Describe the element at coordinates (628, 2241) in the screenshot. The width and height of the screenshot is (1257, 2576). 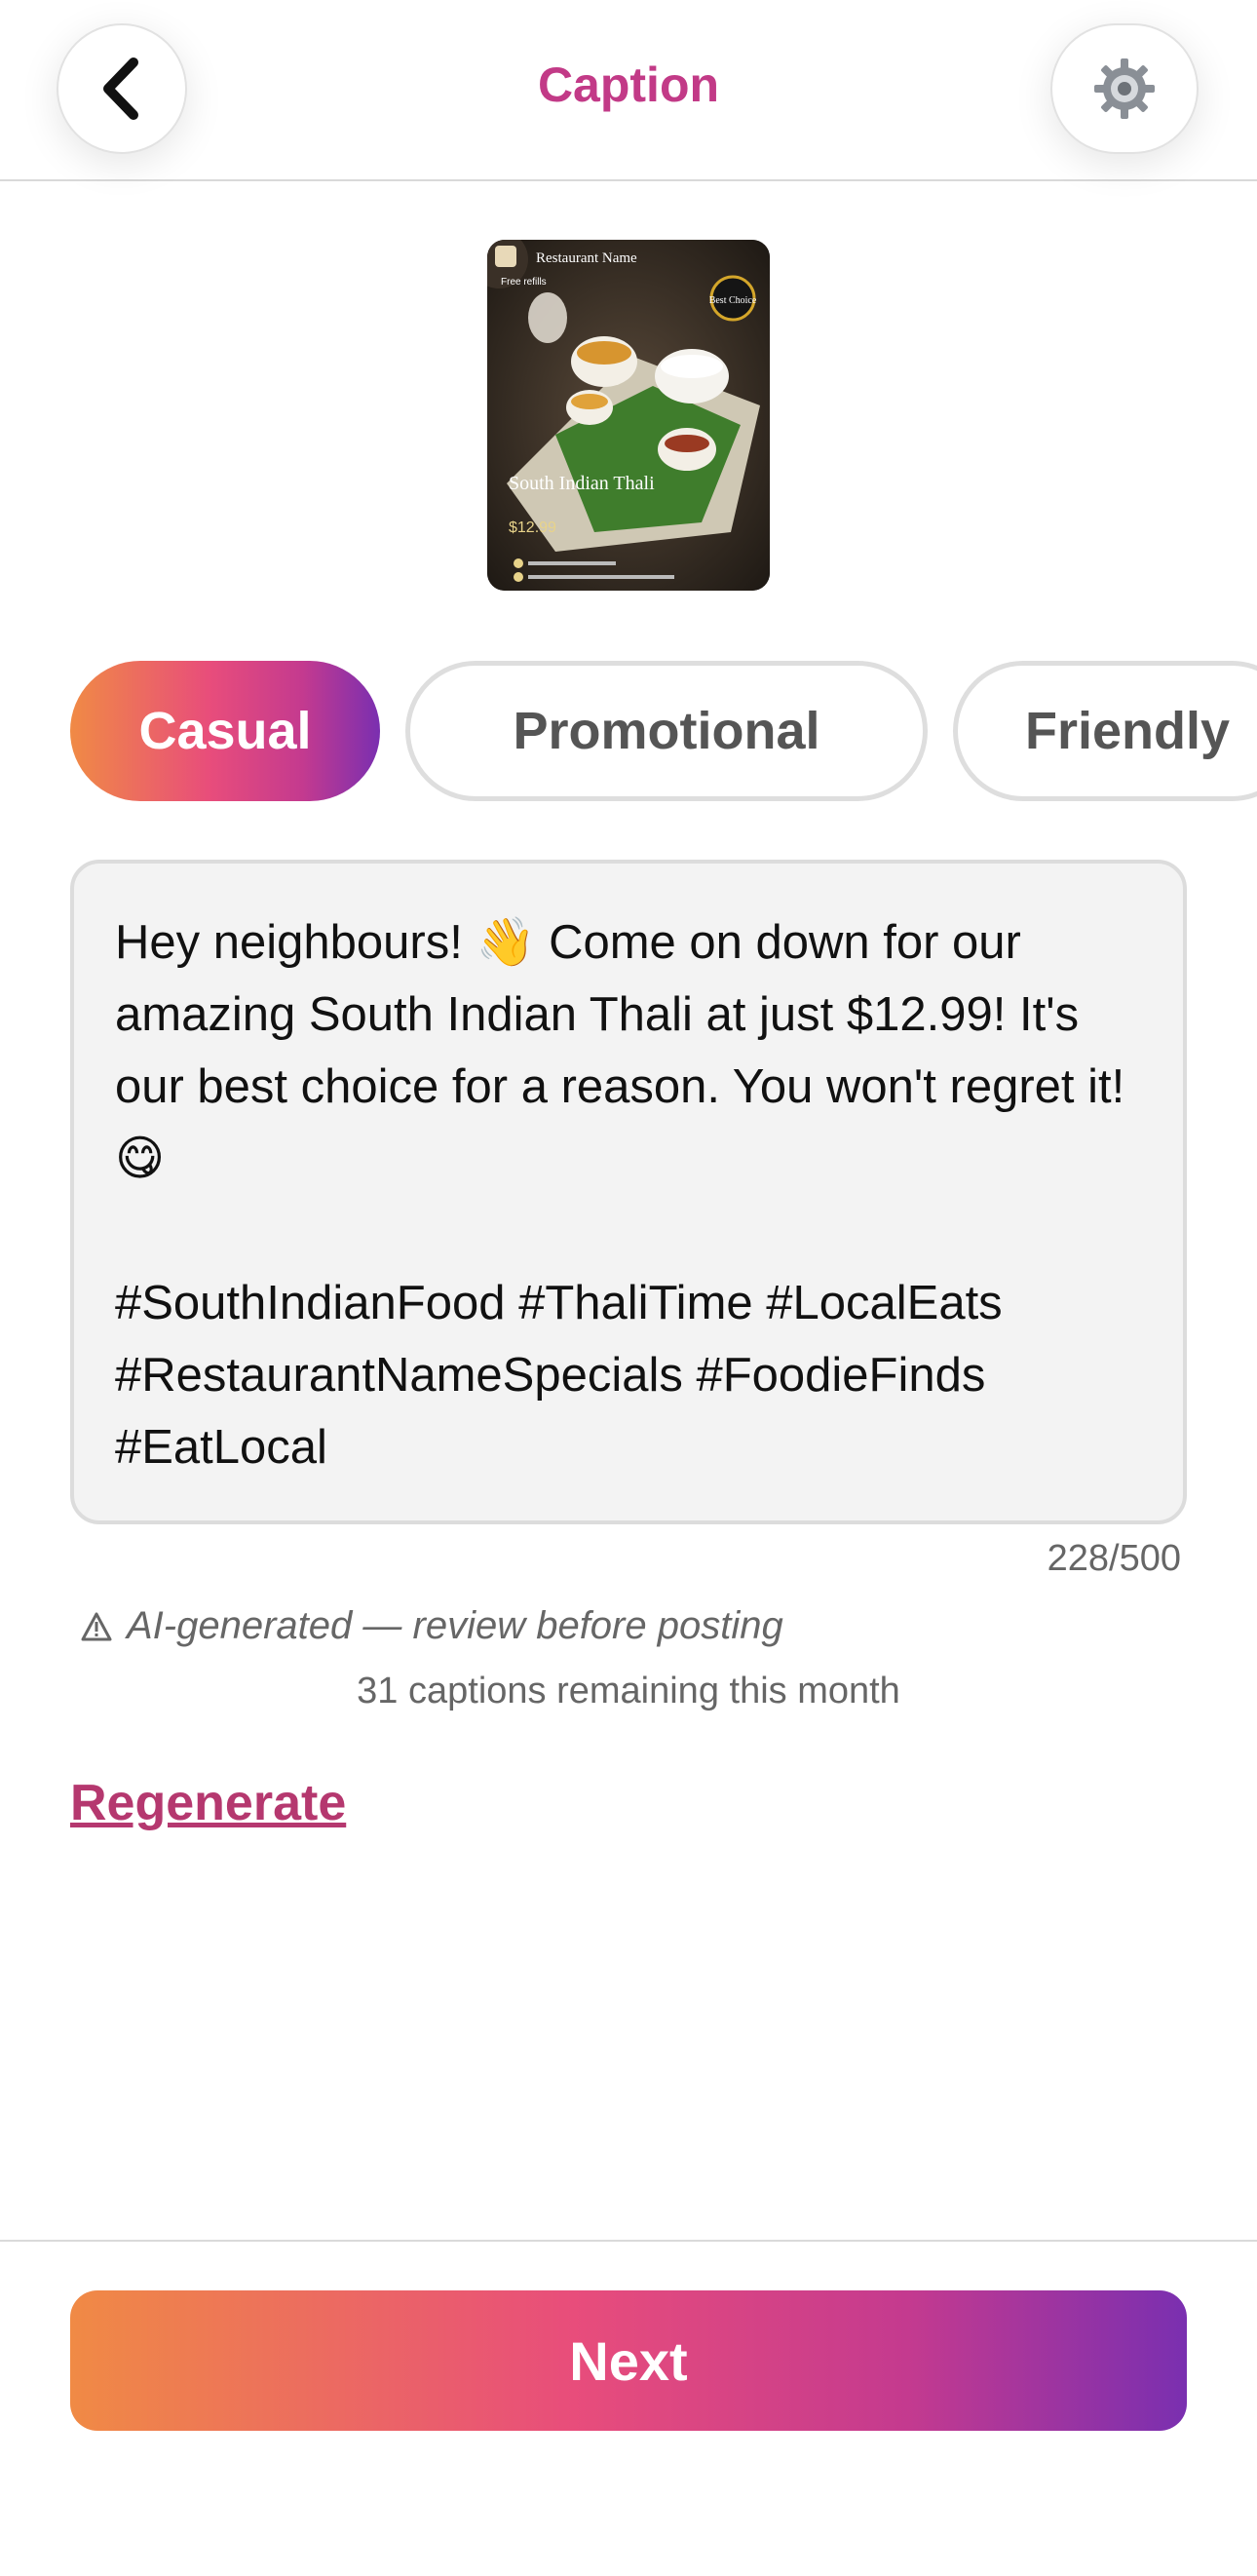
I see `footer-divider` at that location.